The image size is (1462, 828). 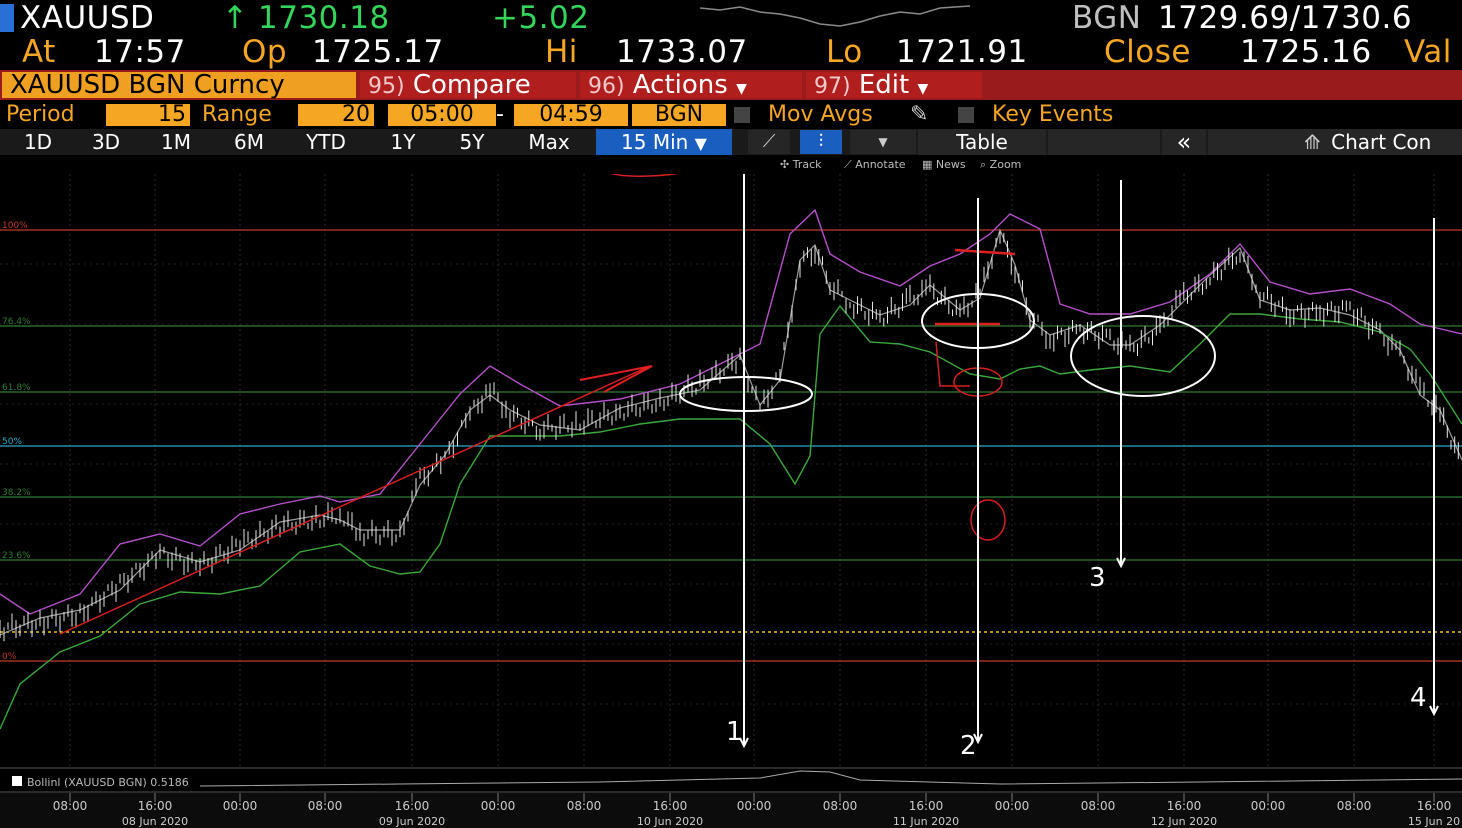 What do you see at coordinates (468, 85) in the screenshot?
I see `compare-button: 95) Compare` at bounding box center [468, 85].